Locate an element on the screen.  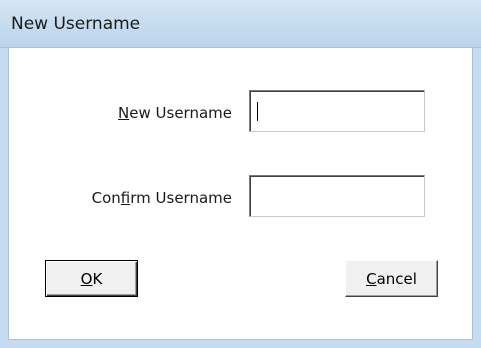
new-username-label-post: ew Username is located at coordinates (180, 113).